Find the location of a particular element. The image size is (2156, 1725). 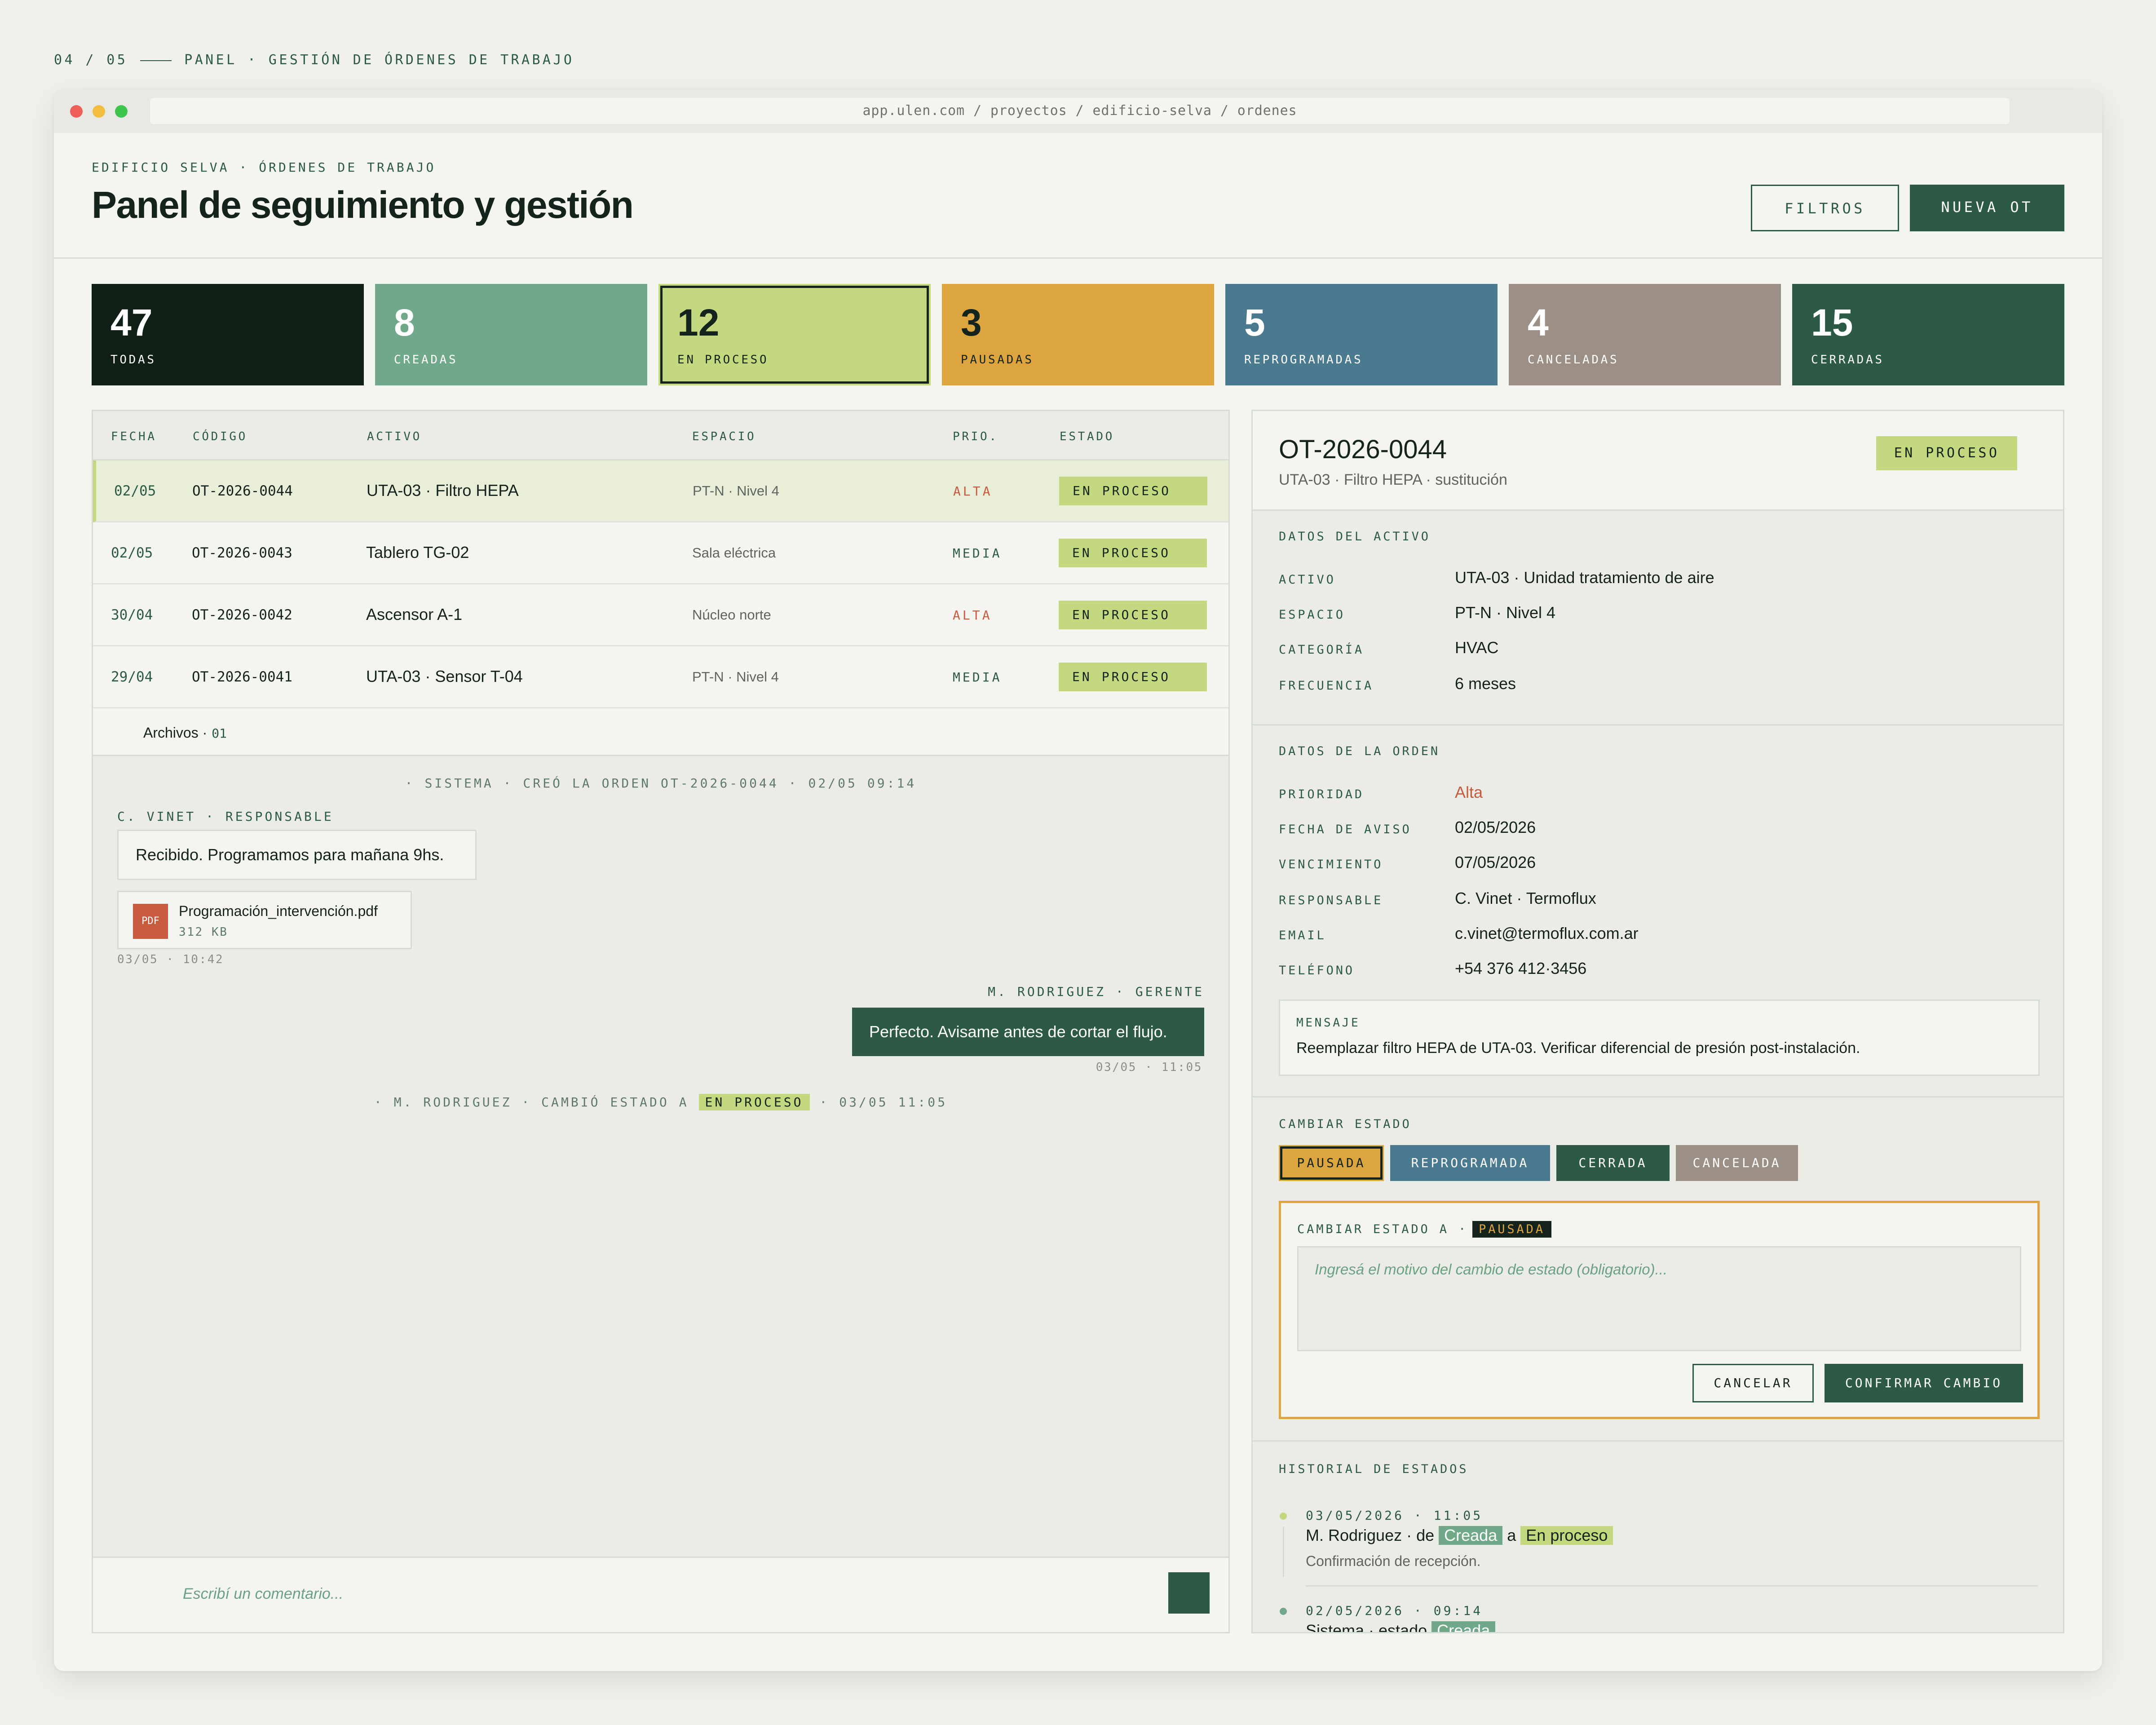

field-value: 07/05/2026 is located at coordinates (1495, 862).